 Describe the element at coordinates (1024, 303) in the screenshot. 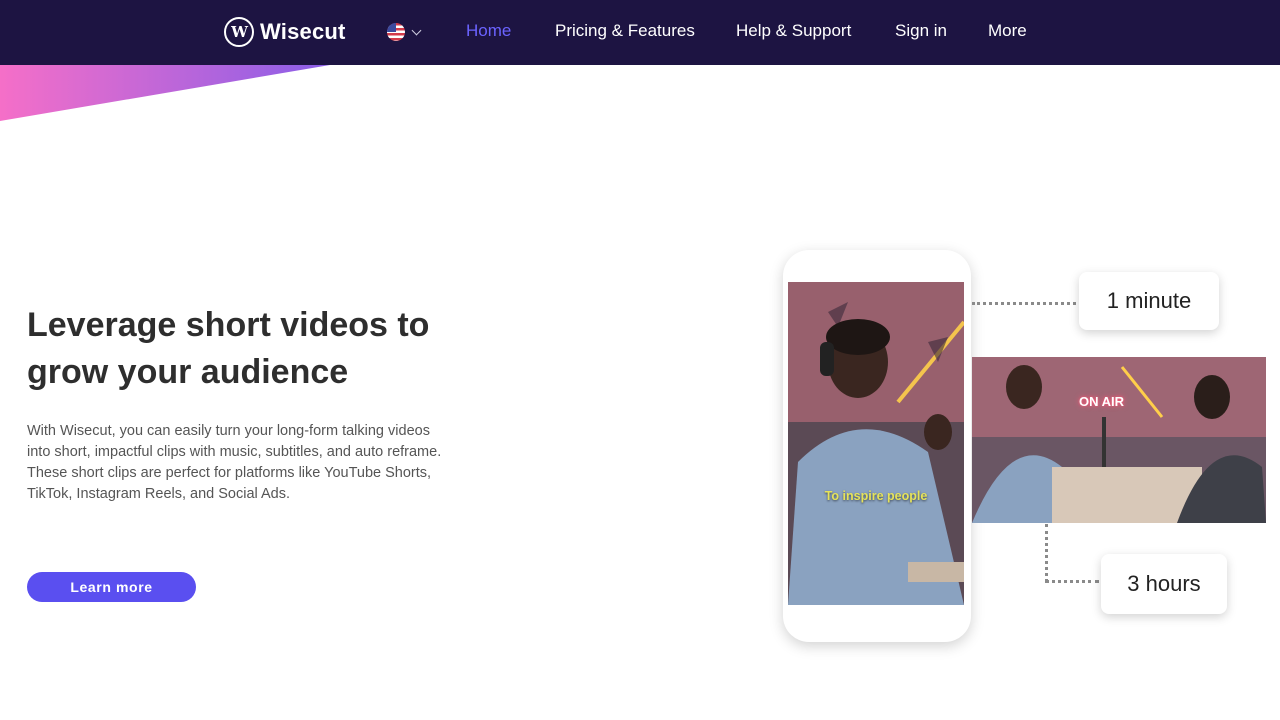

I see `connector-dotted-line` at that location.